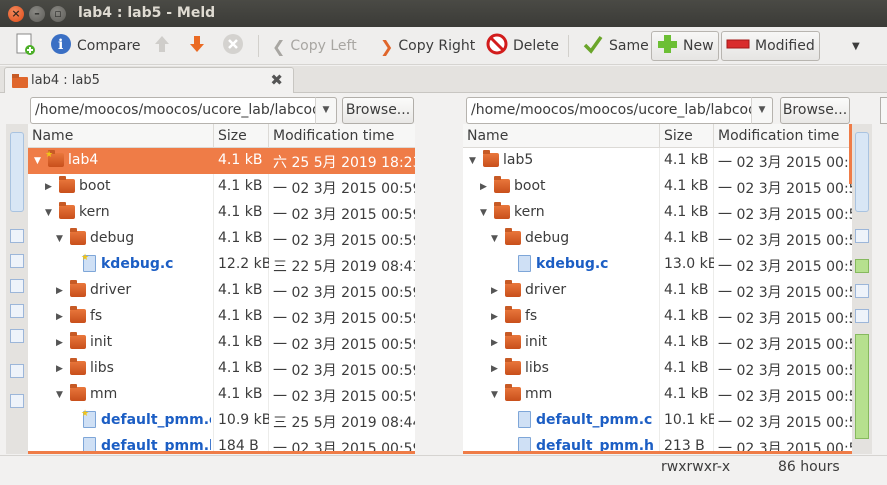  What do you see at coordinates (17, 172) in the screenshot?
I see `left-scrollbar-thumb` at bounding box center [17, 172].